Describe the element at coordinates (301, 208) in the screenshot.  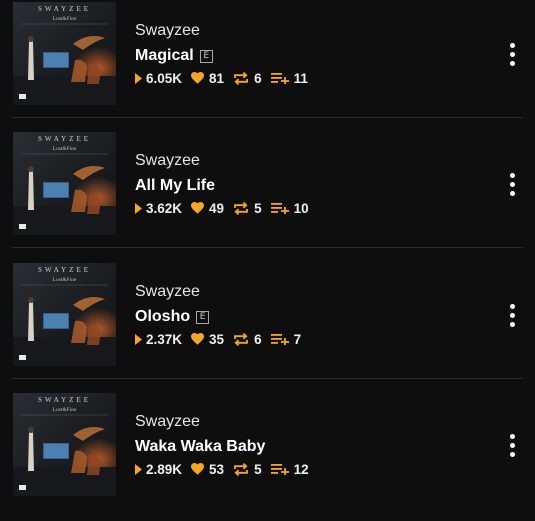
I see `playlist-add-count-value: 10` at that location.